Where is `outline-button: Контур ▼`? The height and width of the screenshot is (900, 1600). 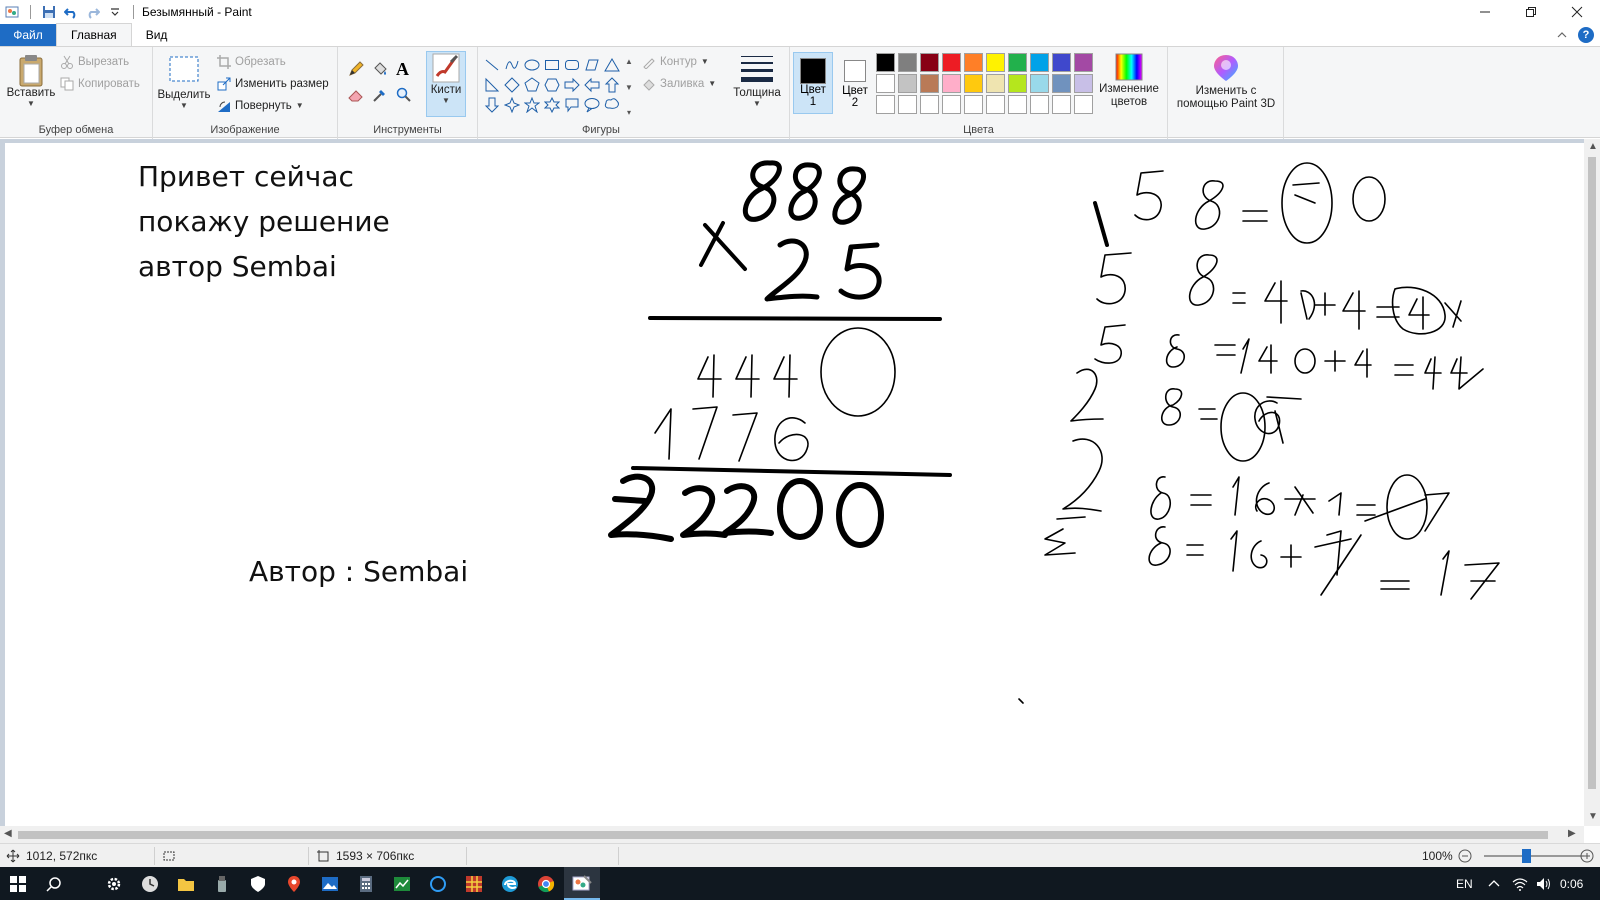
outline-button: Контур ▼ is located at coordinates (675, 62).